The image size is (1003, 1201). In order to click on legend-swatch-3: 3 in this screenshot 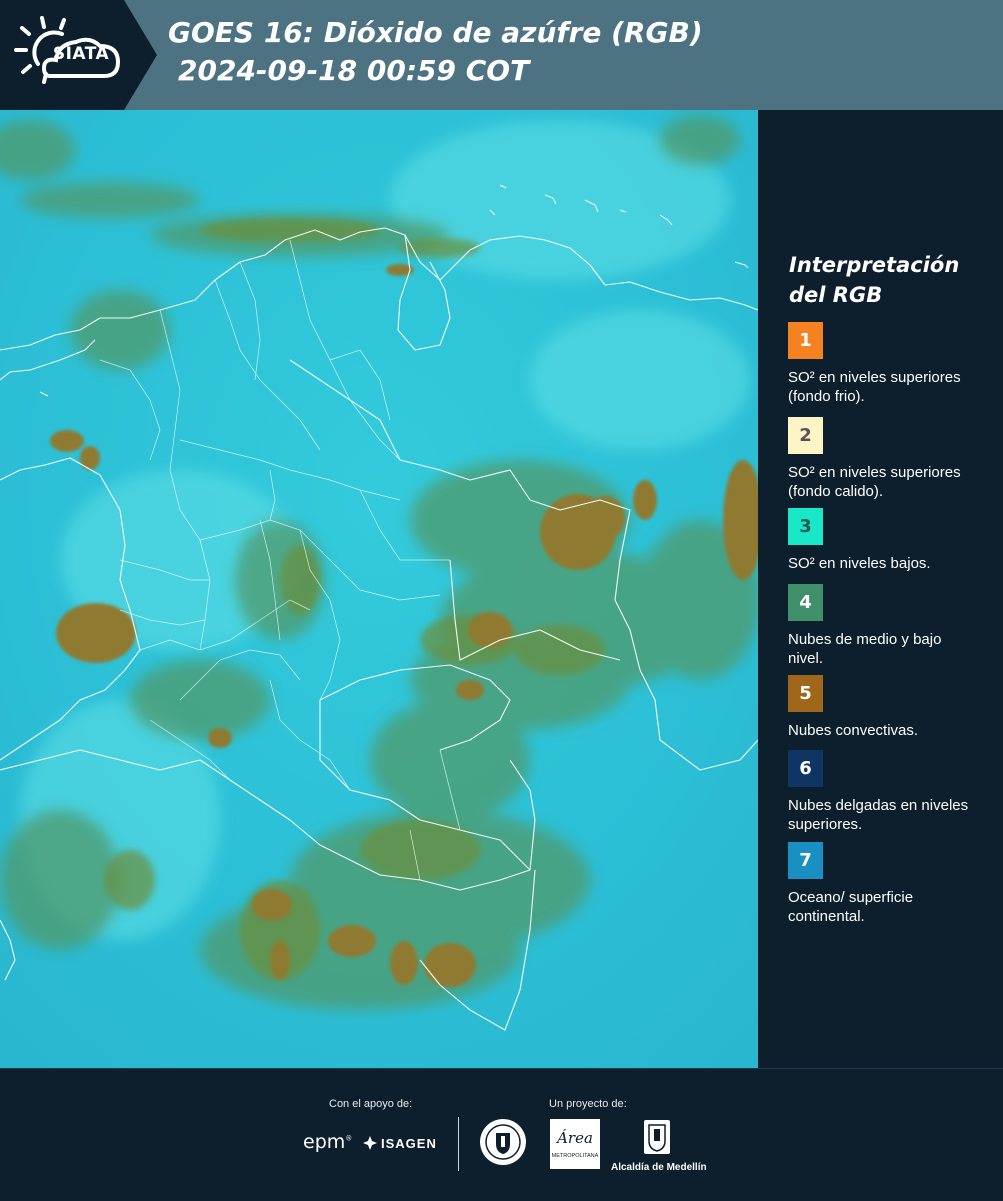, I will do `click(805, 526)`.